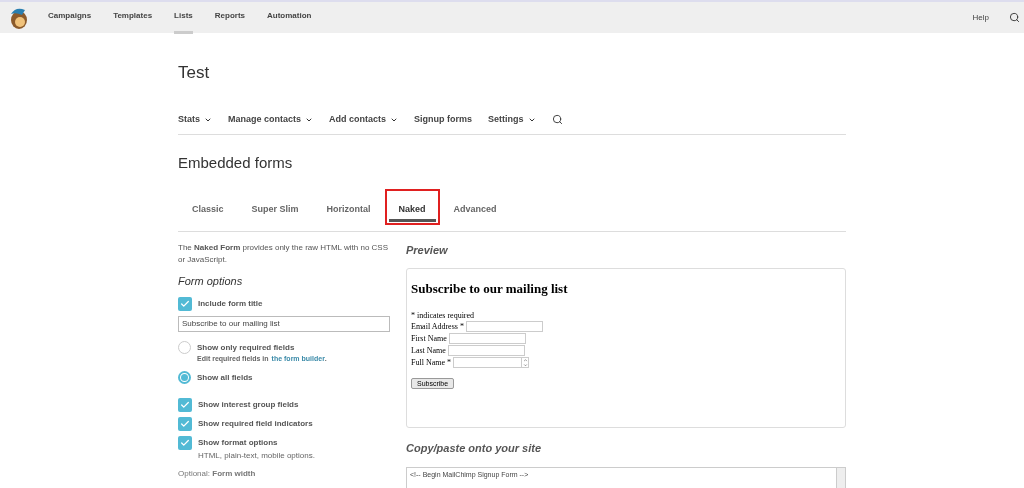 This screenshot has height=488, width=1024. I want to click on radio-label: Show only required fields, so click(246, 347).